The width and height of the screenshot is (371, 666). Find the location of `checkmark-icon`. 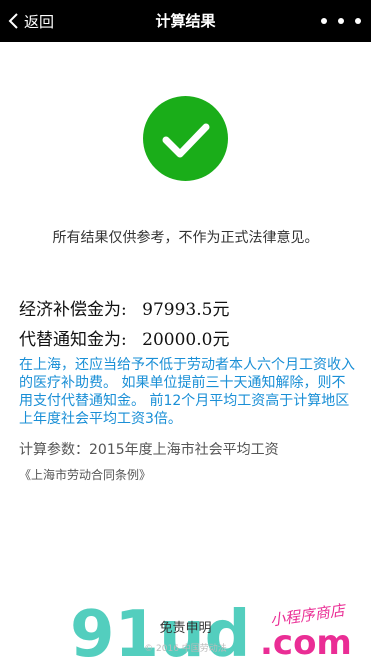

checkmark-icon is located at coordinates (186, 140).